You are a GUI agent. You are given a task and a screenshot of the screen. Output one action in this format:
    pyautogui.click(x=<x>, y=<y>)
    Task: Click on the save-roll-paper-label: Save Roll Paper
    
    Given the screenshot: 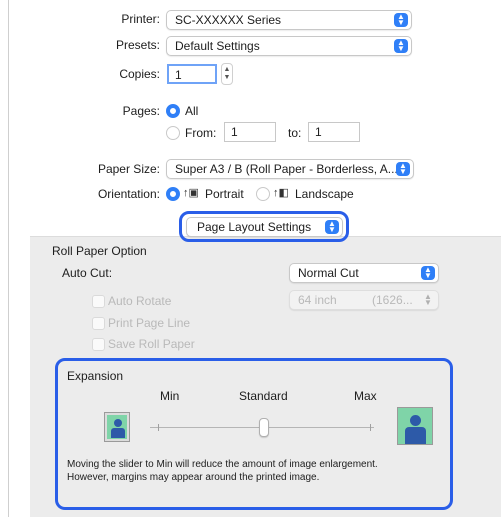 What is the action you would take?
    pyautogui.click(x=151, y=344)
    